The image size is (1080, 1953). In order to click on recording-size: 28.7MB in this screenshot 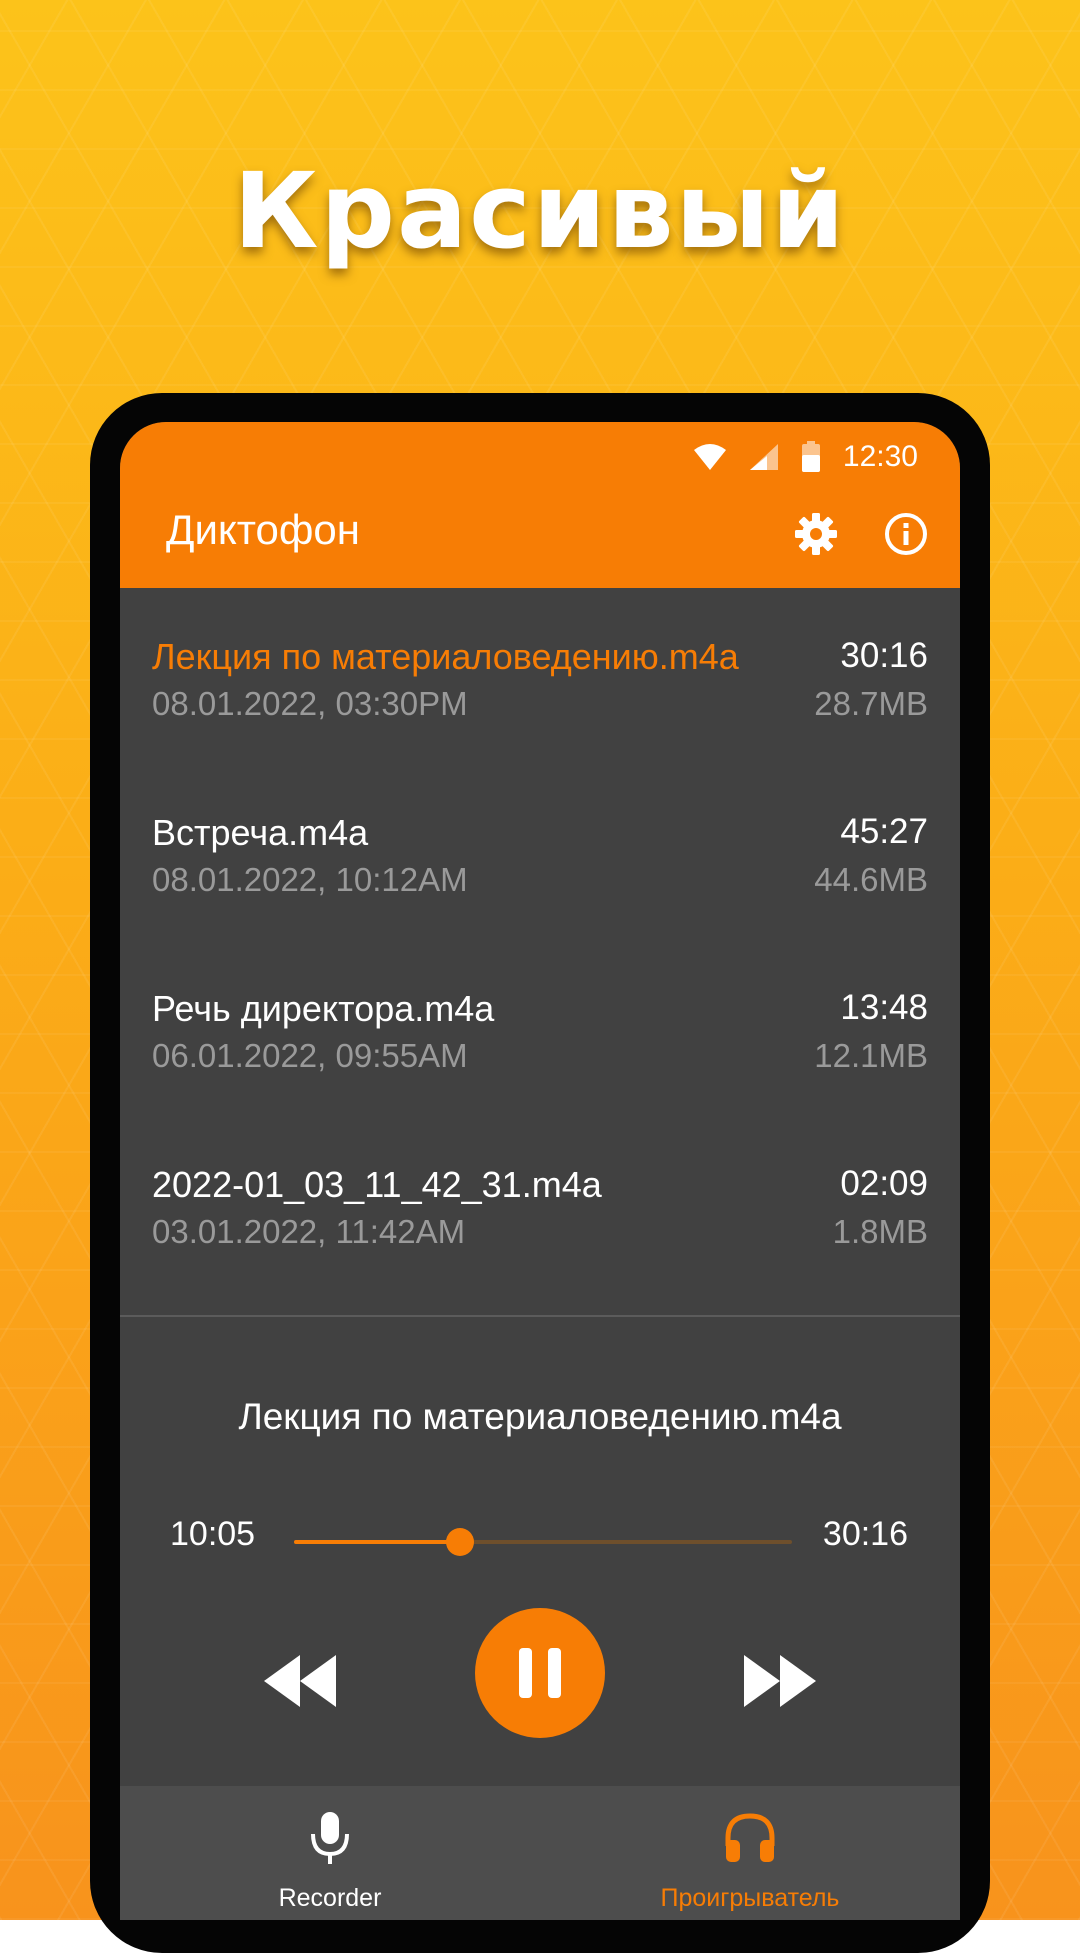, I will do `click(871, 703)`.